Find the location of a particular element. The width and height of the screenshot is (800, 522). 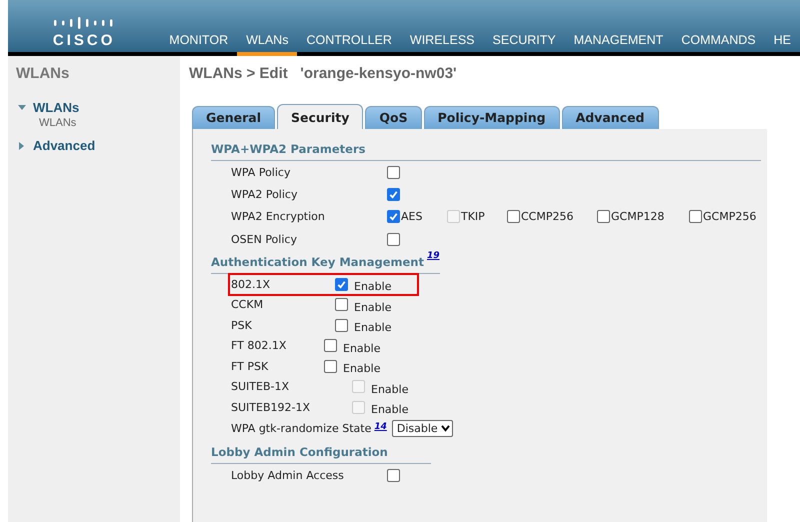

menu-tab: HE is located at coordinates (782, 44).